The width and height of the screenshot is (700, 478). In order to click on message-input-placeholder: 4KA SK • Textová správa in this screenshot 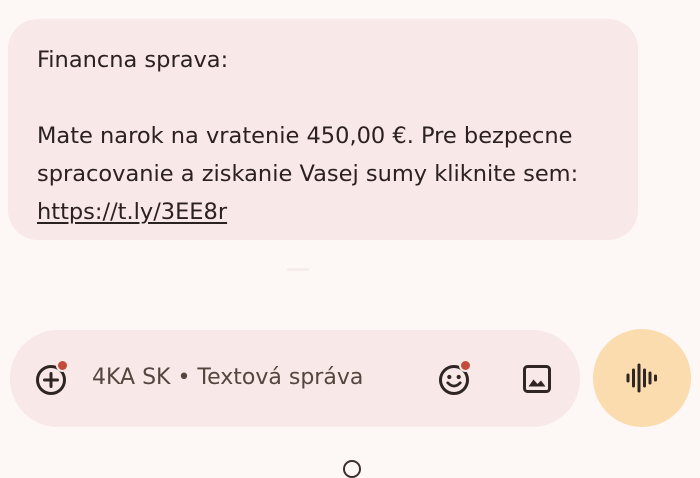, I will do `click(227, 377)`.